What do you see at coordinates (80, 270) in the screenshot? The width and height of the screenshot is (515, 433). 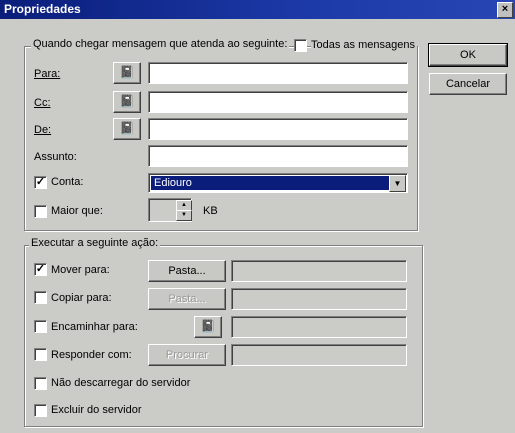 I see `mover-label: Mover para:` at bounding box center [80, 270].